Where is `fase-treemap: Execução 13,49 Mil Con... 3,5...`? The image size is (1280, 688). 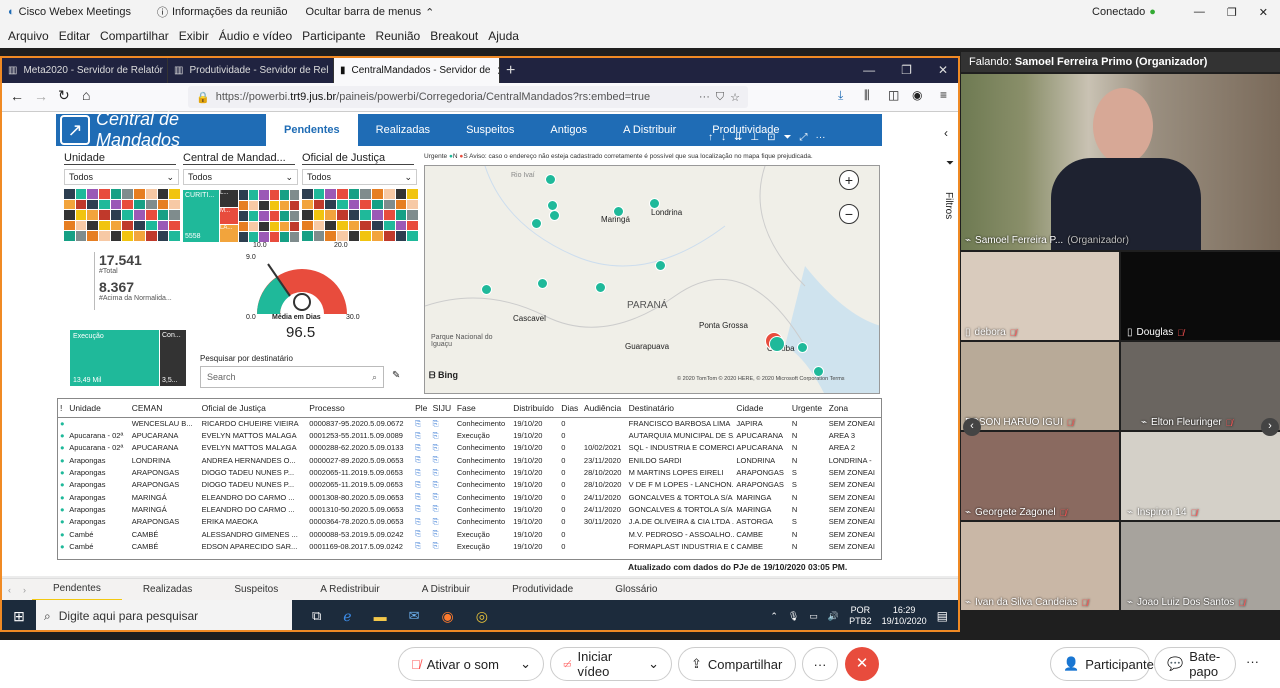
fase-treemap: Execução 13,49 Mil Con... 3,5... is located at coordinates (128, 358).